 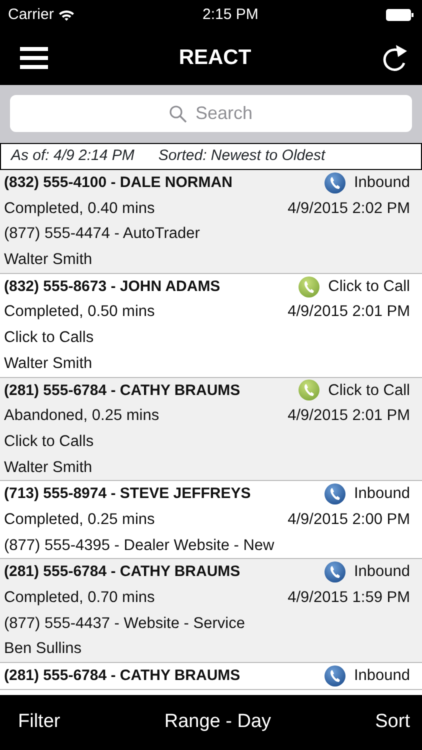 I want to click on call-result: Completed, 0.70 mins, so click(x=79, y=598).